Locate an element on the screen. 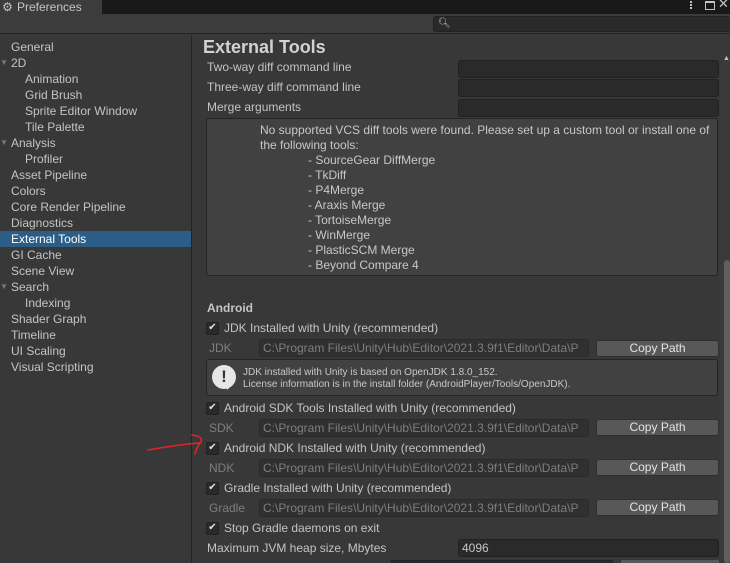 The height and width of the screenshot is (563, 730). merge-arguments-label: Merge arguments is located at coordinates (254, 107).